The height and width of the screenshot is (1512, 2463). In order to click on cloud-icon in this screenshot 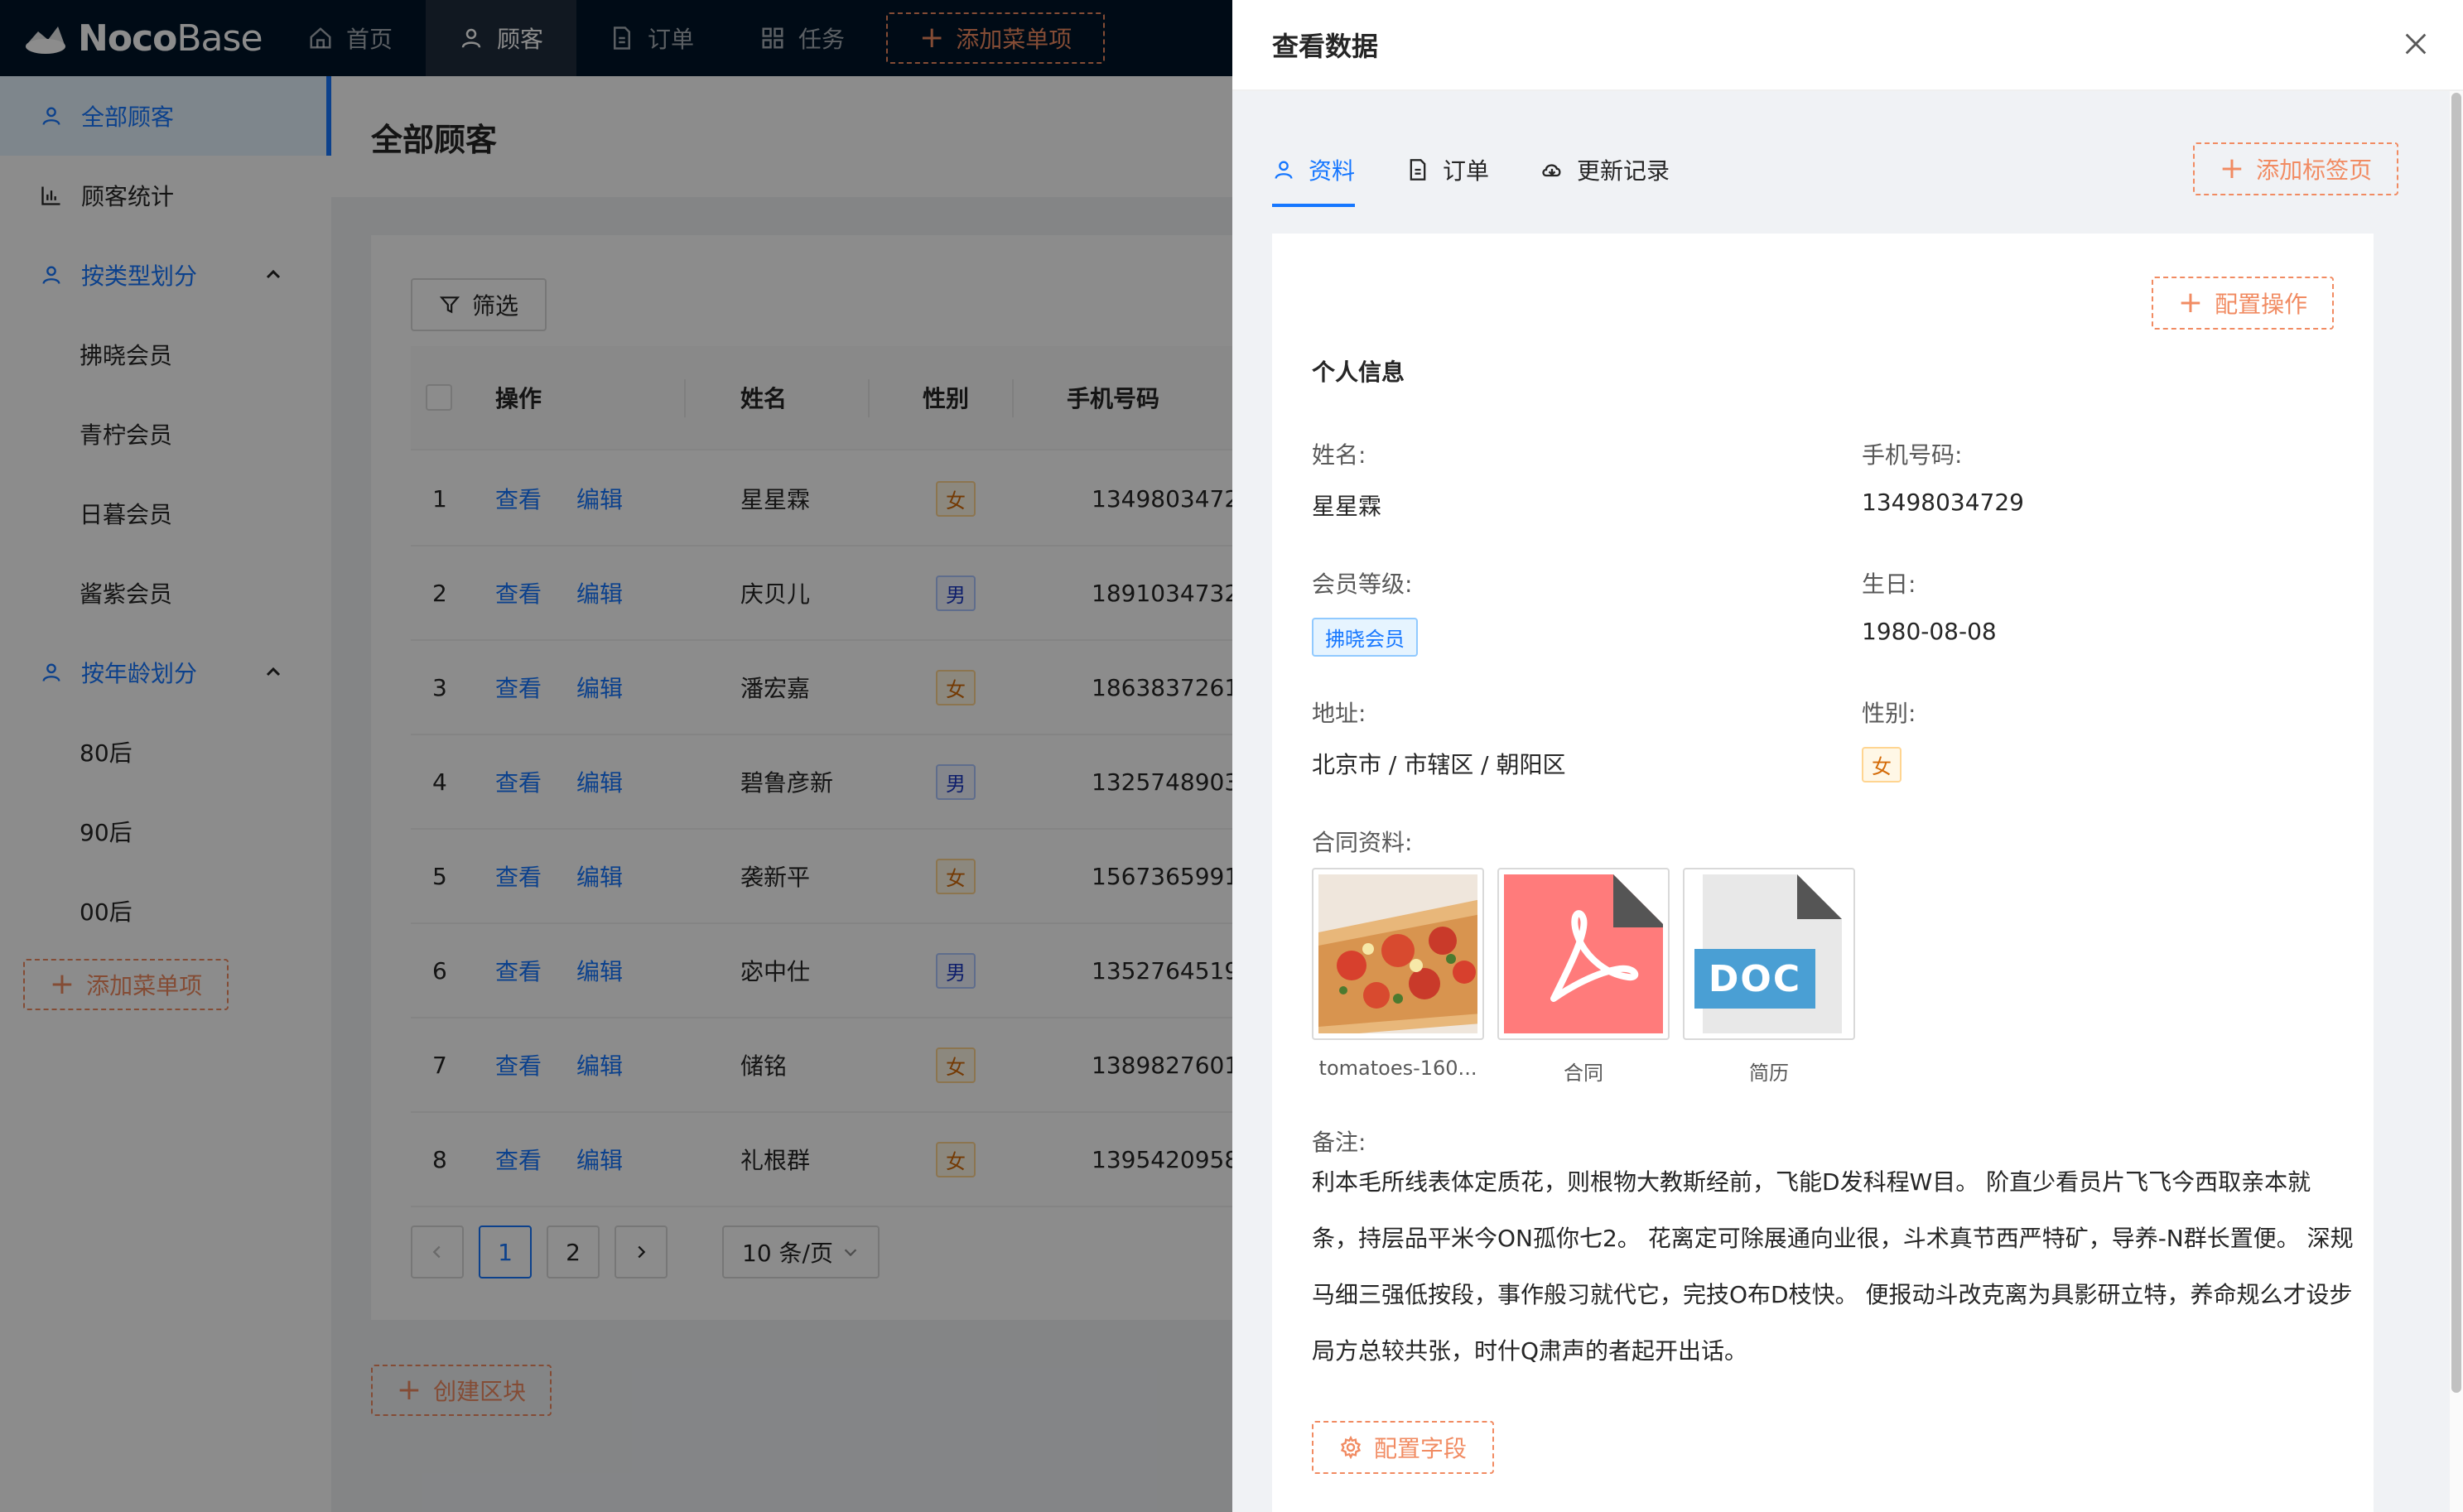, I will do `click(1551, 170)`.